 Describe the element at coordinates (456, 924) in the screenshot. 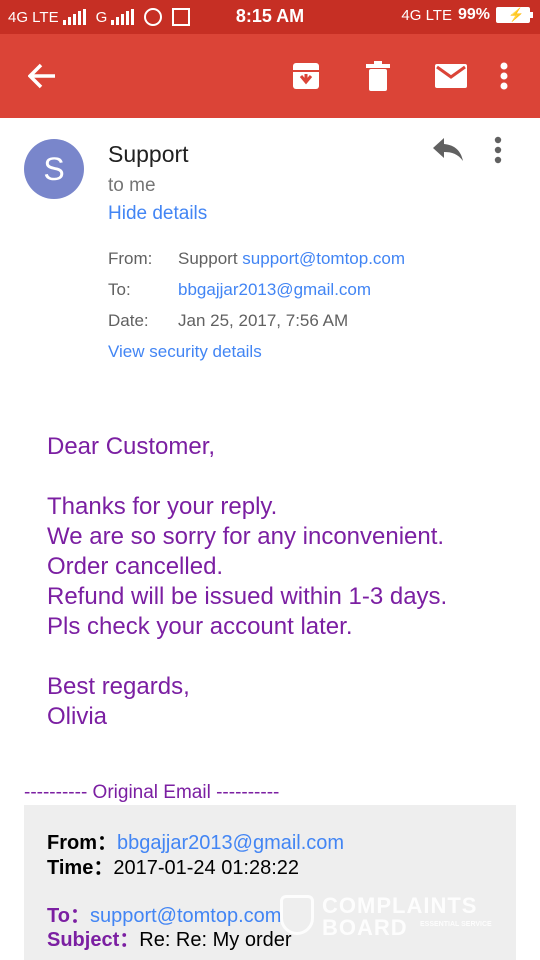

I see `watermark-tagline: ESSENTIAL SERVICE` at that location.